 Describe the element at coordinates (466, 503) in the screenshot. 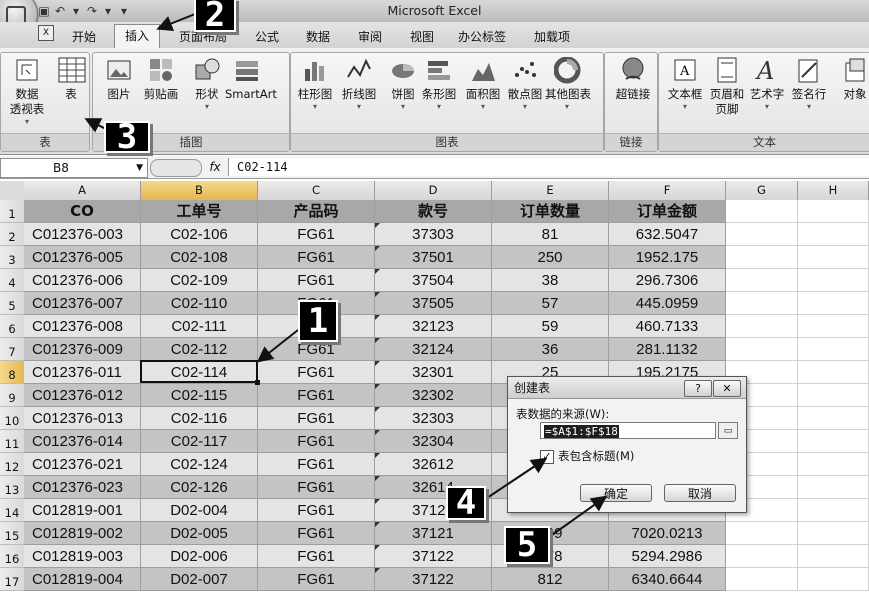

I see `callout-4: 4` at that location.